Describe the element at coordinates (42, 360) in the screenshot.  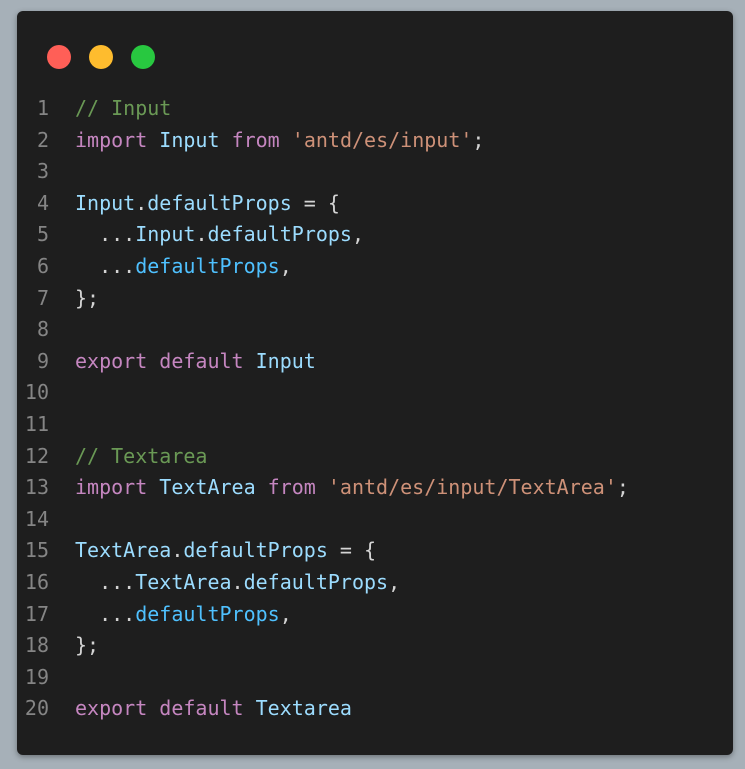
I see `line-number: 9` at that location.